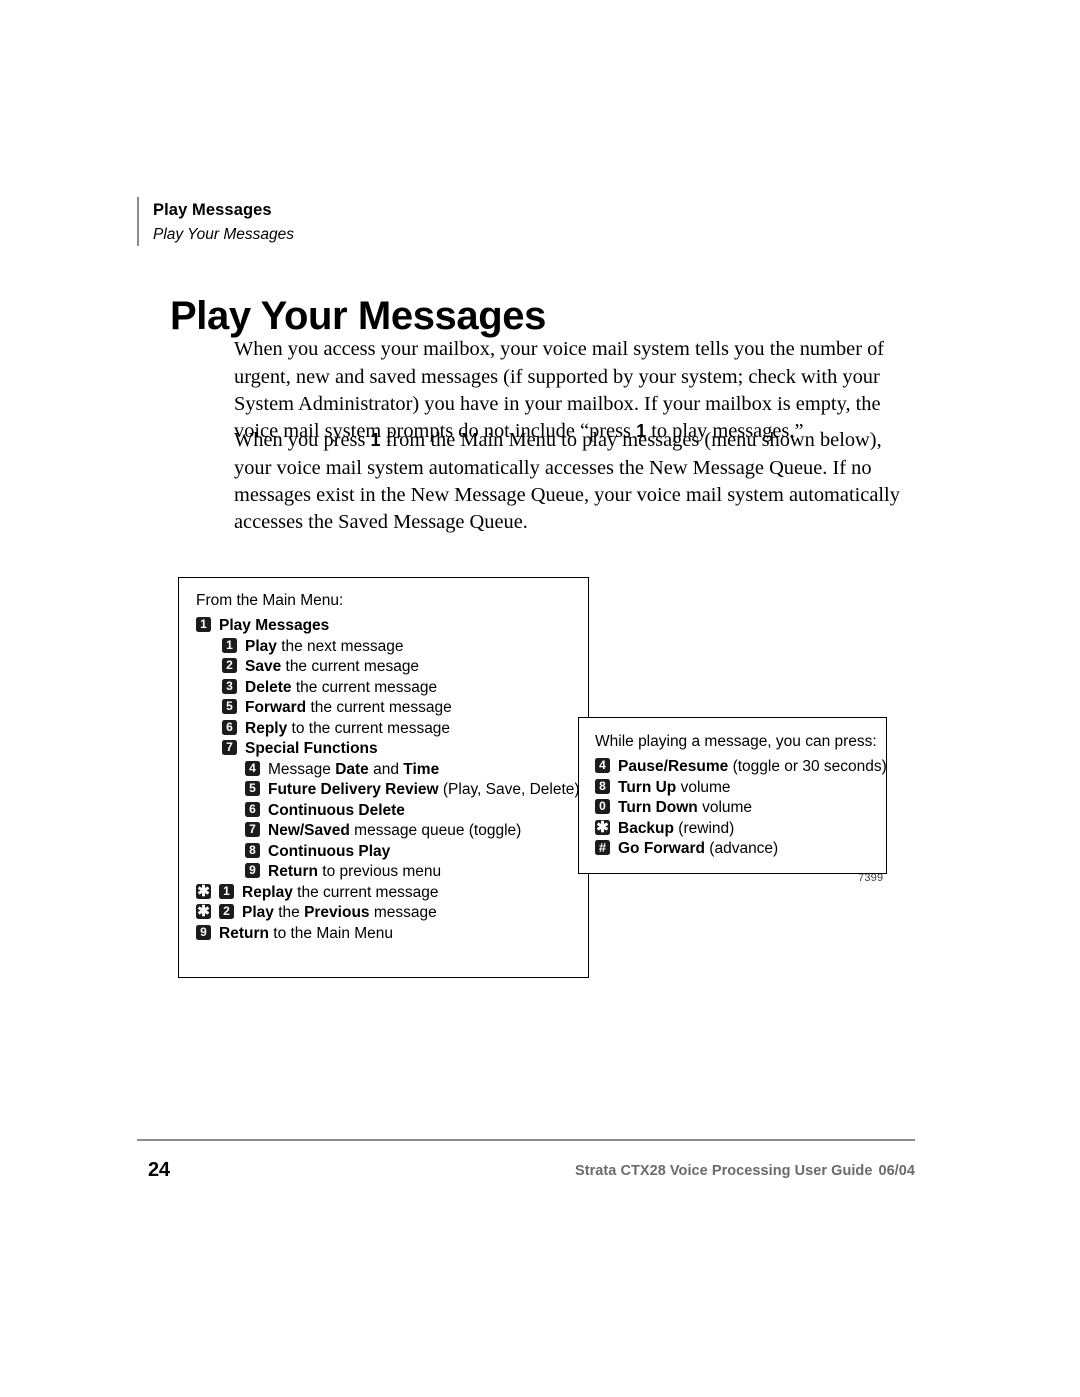 This screenshot has height=1397, width=1080. I want to click on menu-row-label: Pause/Resume (toggle or 30 seconds), so click(752, 766).